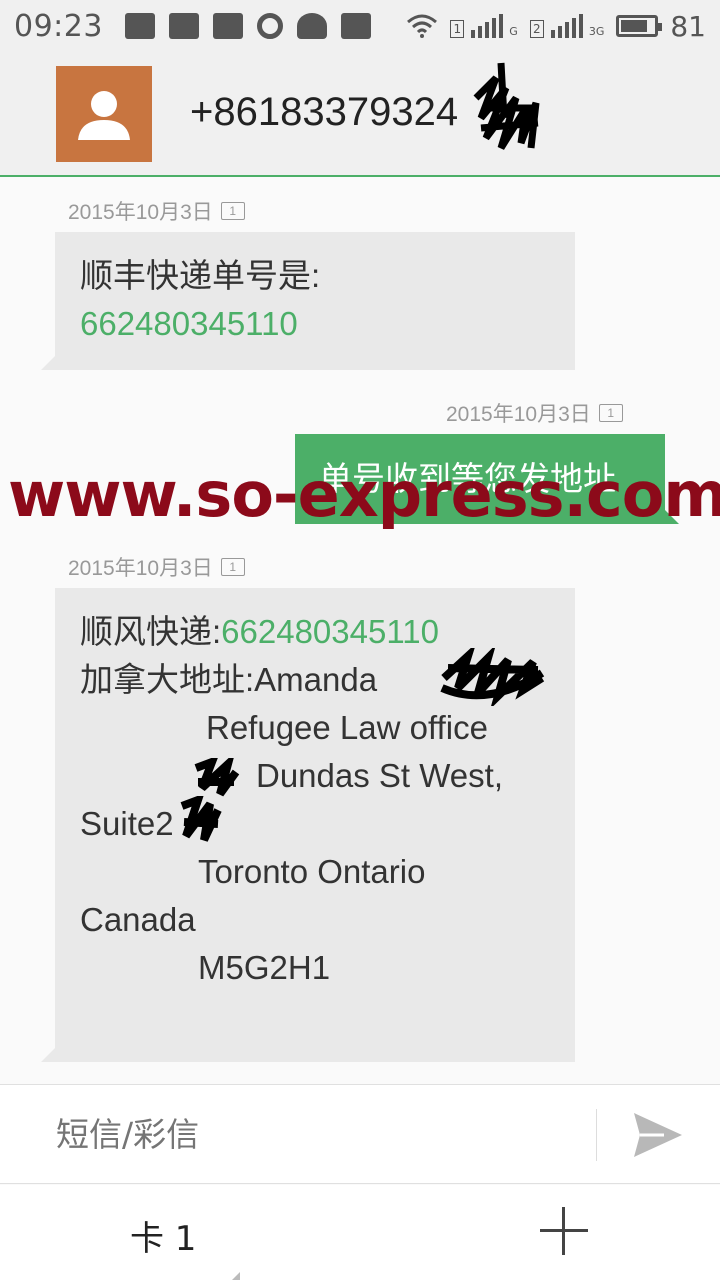 This screenshot has height=1280, width=720. What do you see at coordinates (139, 26) in the screenshot?
I see `message-icon` at bounding box center [139, 26].